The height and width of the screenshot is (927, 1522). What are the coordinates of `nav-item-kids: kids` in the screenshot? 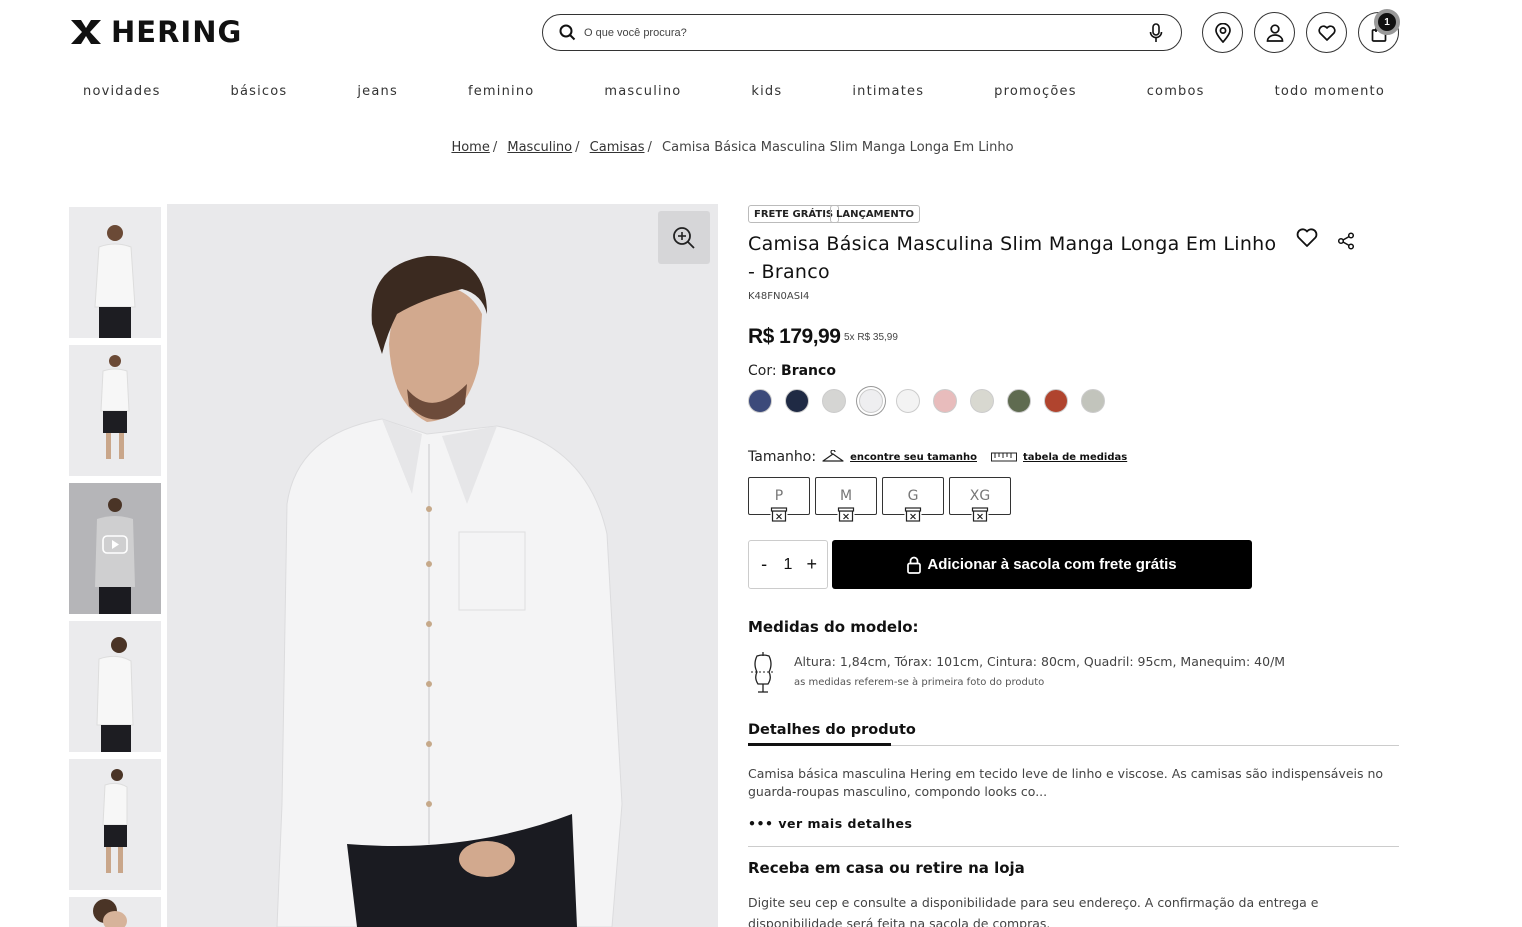 It's located at (766, 91).